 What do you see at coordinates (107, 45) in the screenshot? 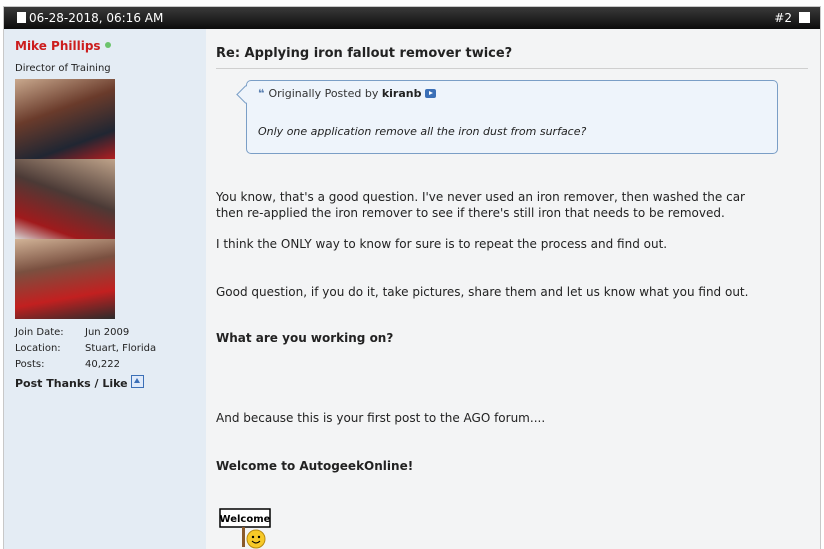
I see `online-status-icon` at bounding box center [107, 45].